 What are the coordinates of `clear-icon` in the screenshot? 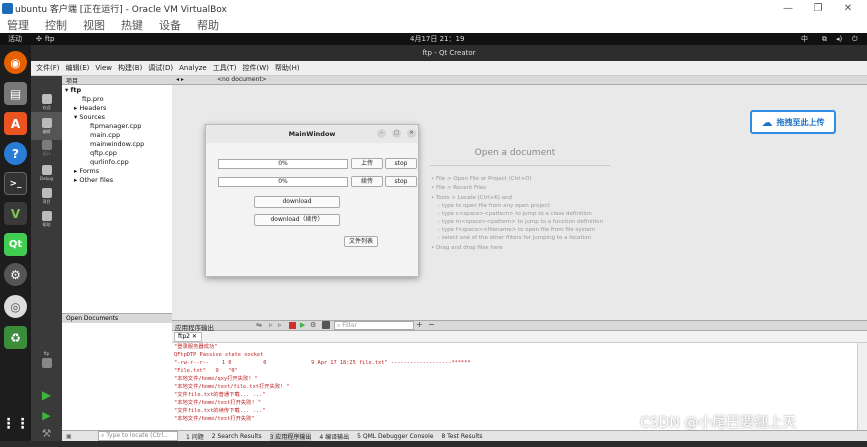 It's located at (326, 325).